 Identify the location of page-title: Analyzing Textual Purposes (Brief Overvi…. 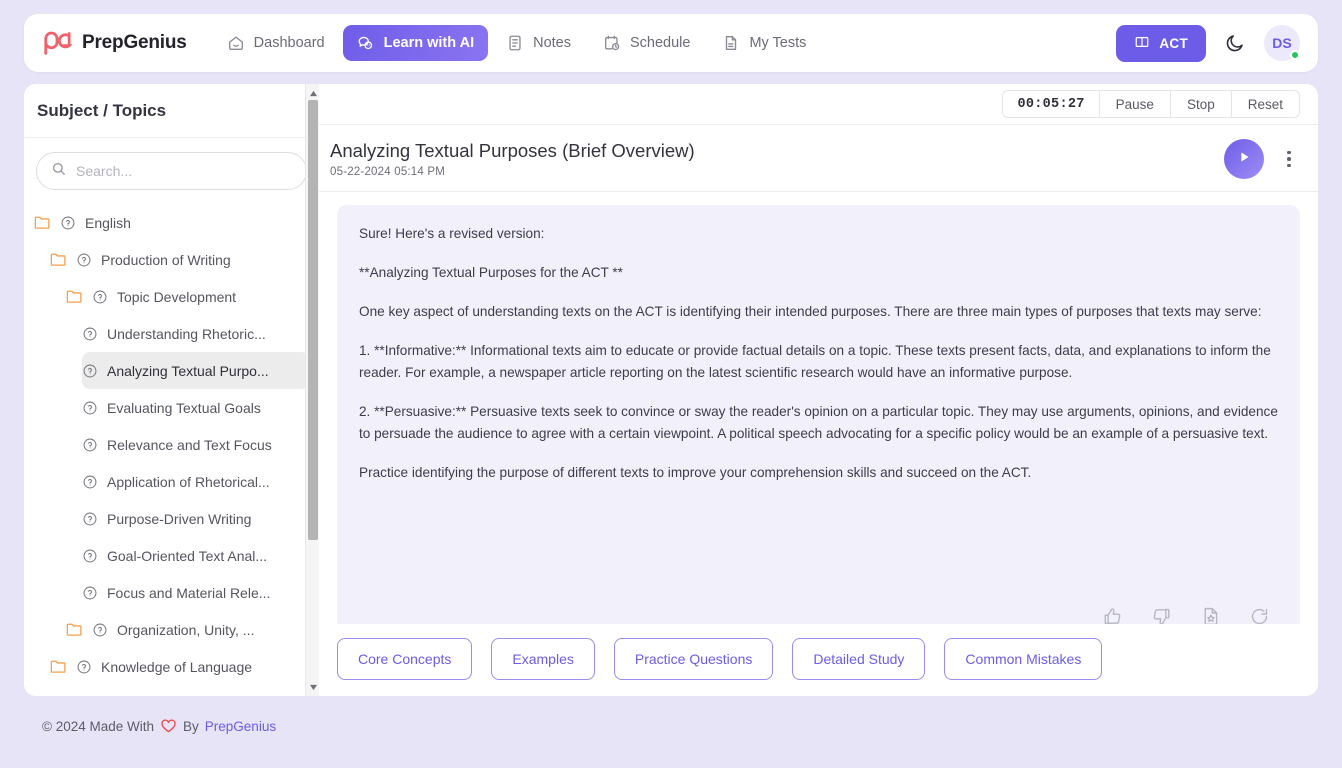
(512, 150).